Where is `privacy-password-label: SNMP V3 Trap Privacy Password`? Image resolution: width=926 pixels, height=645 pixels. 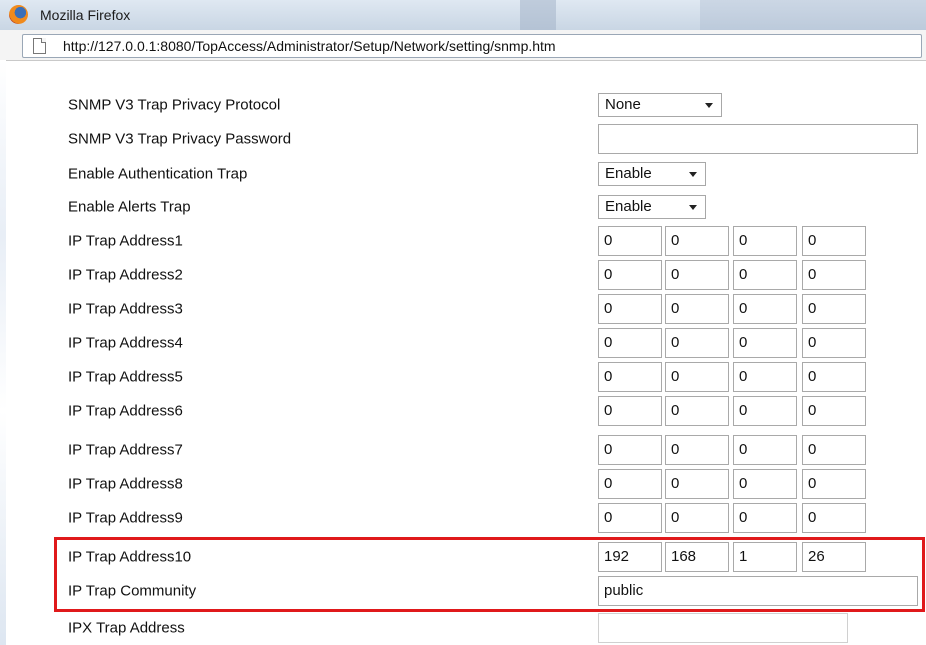 privacy-password-label: SNMP V3 Trap Privacy Password is located at coordinates (180, 139).